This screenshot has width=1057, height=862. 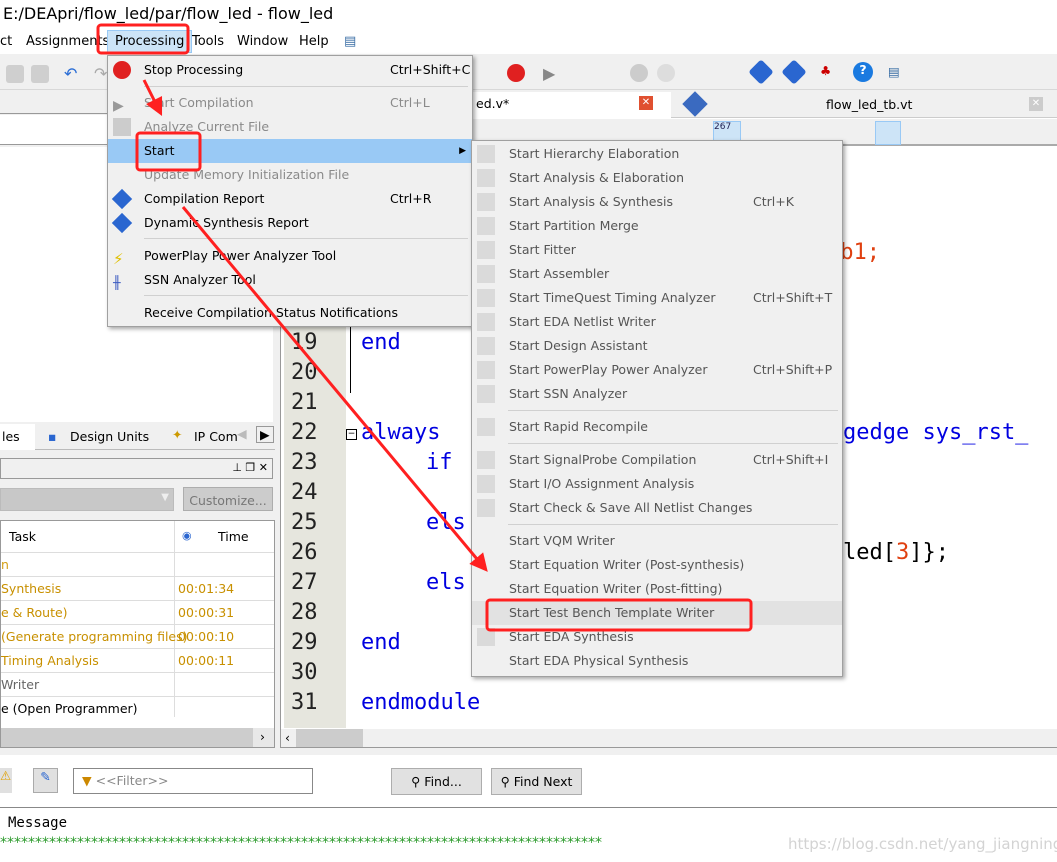 What do you see at coordinates (143, 39) in the screenshot?
I see `annotation-box-processing` at bounding box center [143, 39].